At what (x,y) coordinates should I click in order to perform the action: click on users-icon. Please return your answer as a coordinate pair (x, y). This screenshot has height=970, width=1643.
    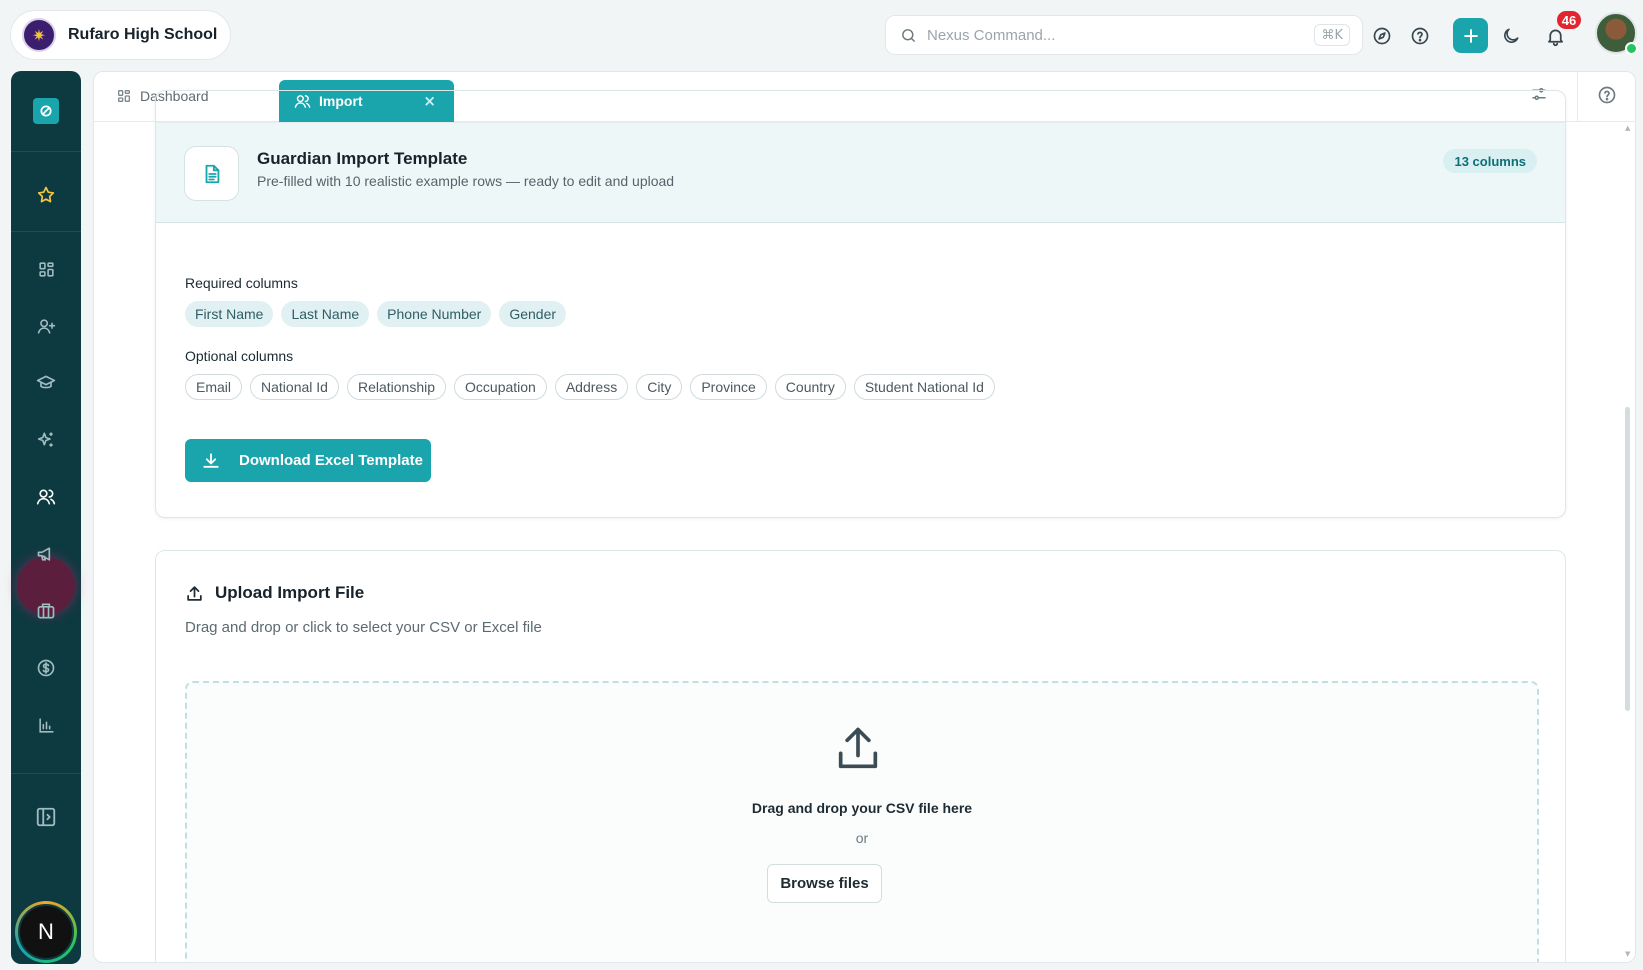
    Looking at the image, I should click on (46, 497).